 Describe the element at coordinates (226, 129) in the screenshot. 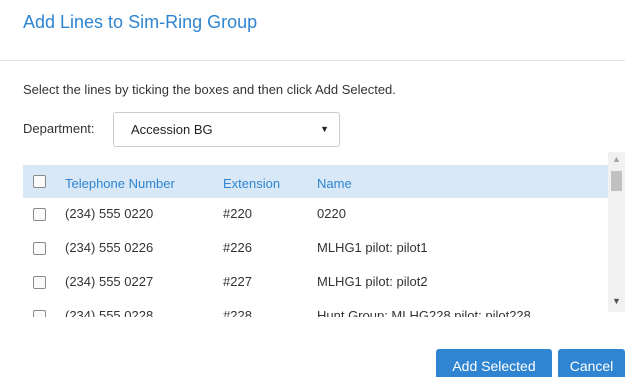

I see `department-select: Accession BG ▼` at that location.